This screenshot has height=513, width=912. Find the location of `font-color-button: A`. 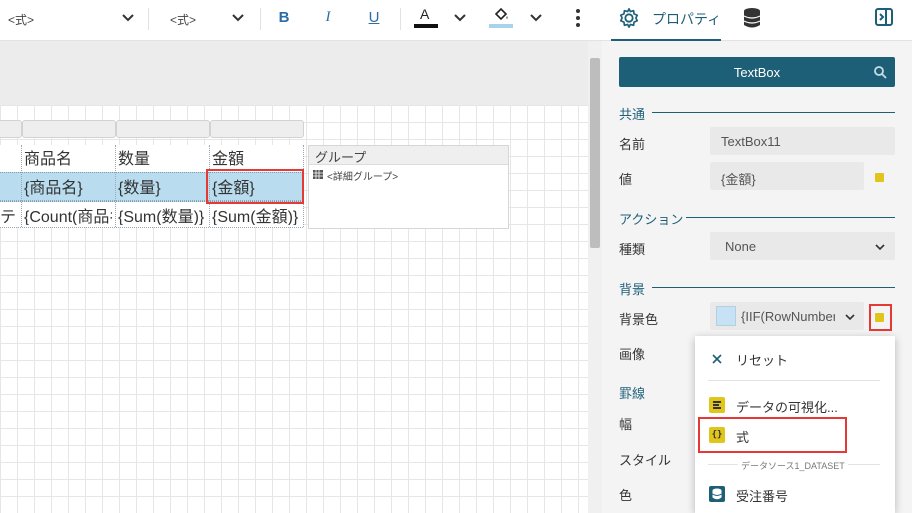

font-color-button: A is located at coordinates (426, 19).